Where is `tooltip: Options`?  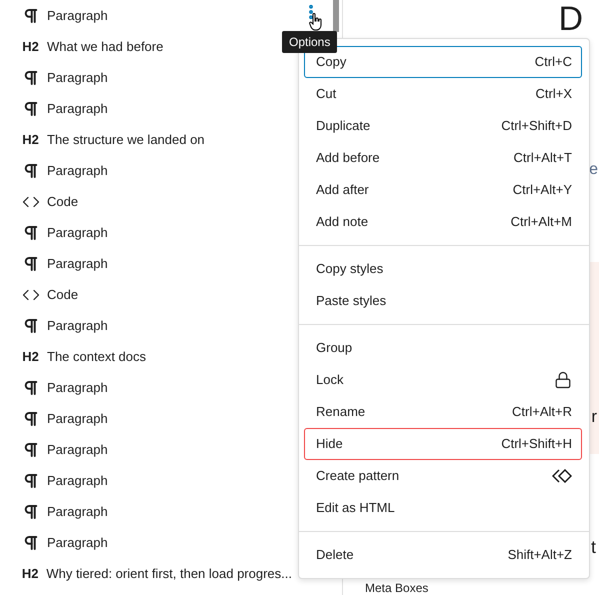 tooltip: Options is located at coordinates (310, 42).